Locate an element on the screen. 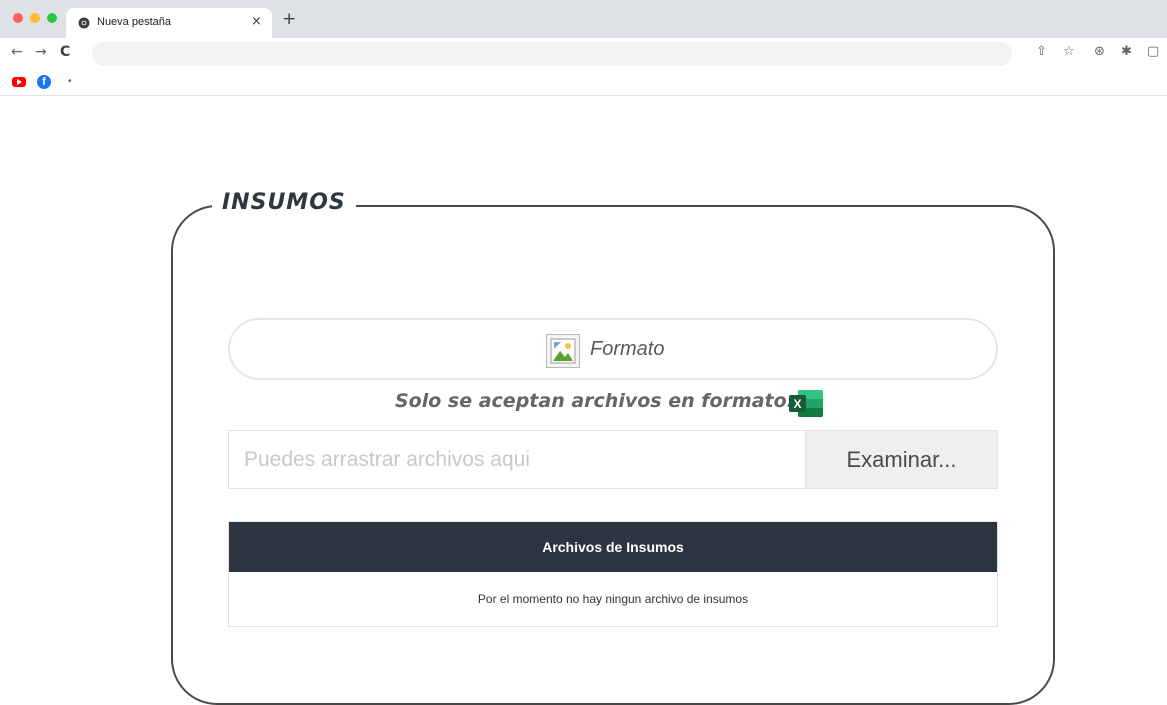 This screenshot has width=1167, height=705. new-tab-icon: + is located at coordinates (289, 19).